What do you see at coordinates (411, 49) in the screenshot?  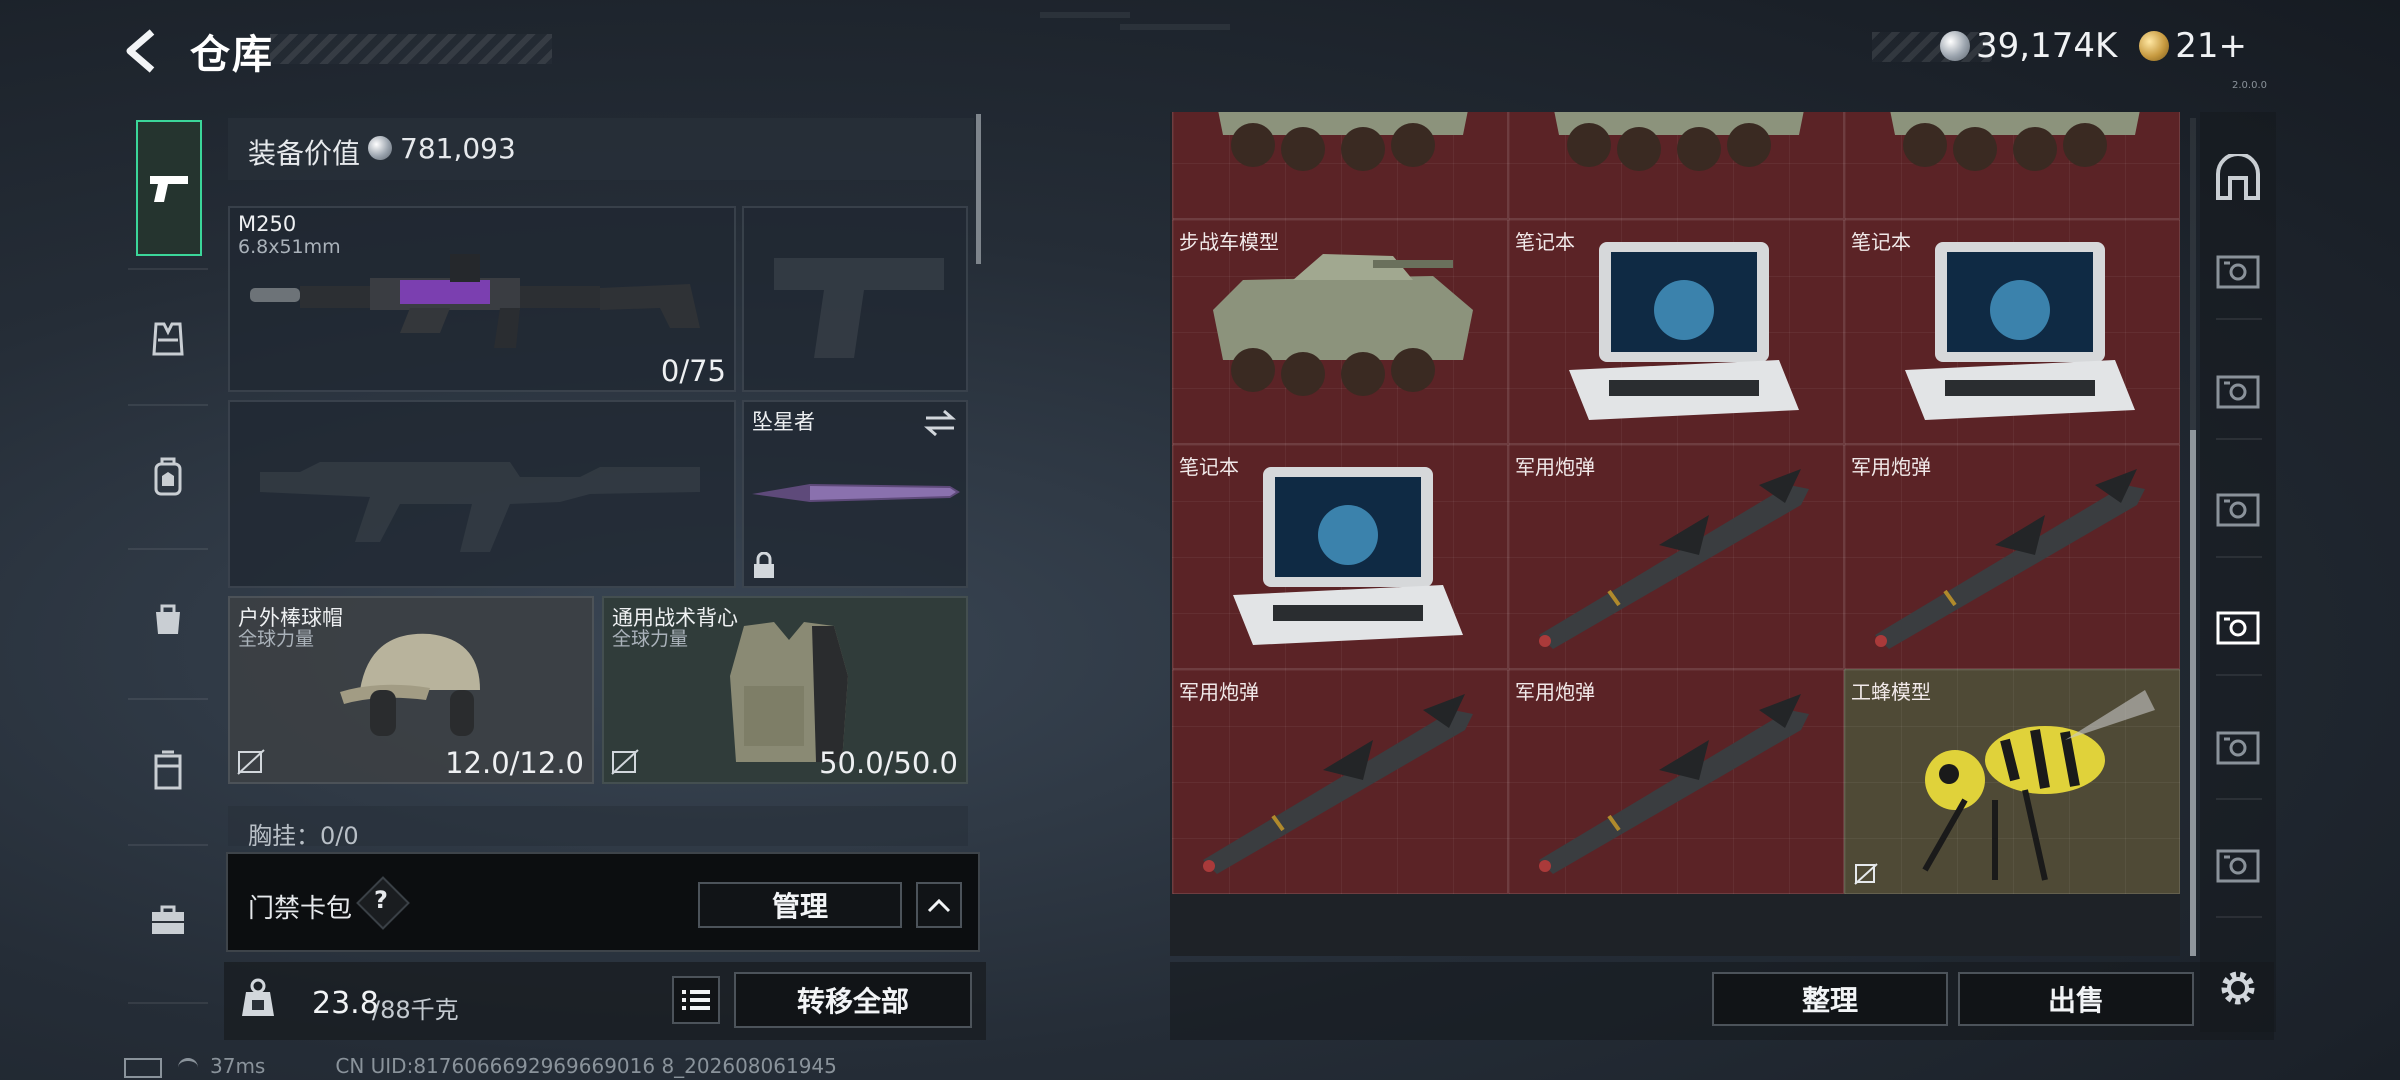 I see `title-decoration` at bounding box center [411, 49].